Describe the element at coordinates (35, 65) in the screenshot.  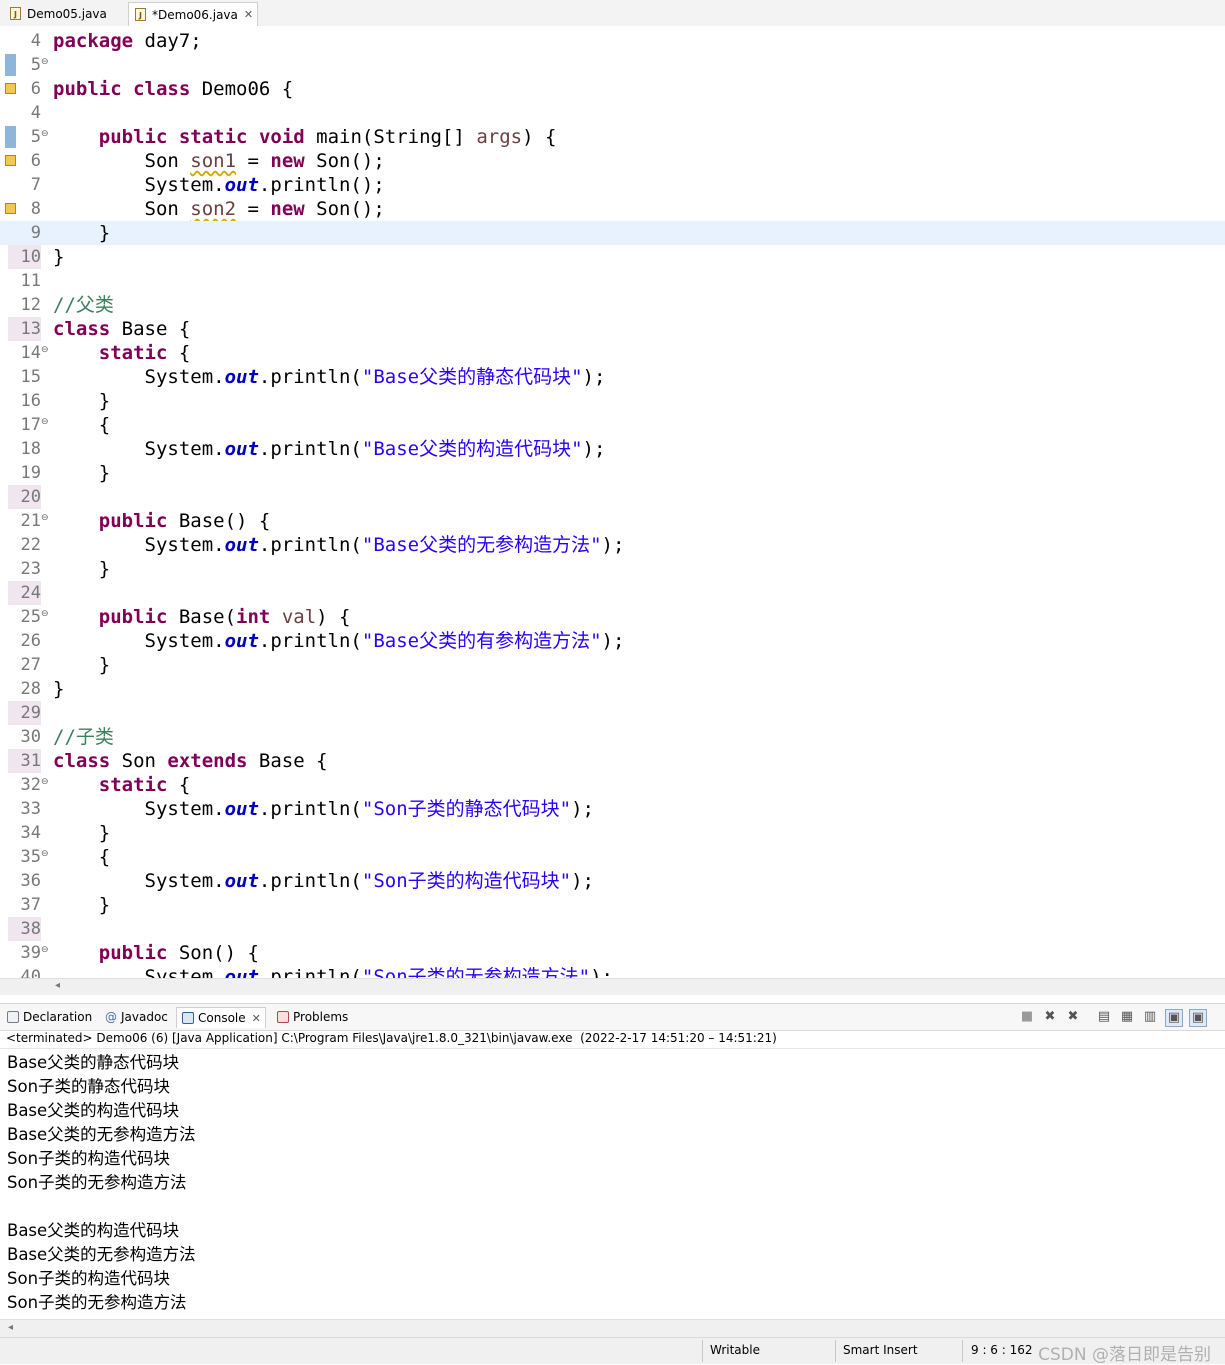
I see `line-number: 5` at that location.